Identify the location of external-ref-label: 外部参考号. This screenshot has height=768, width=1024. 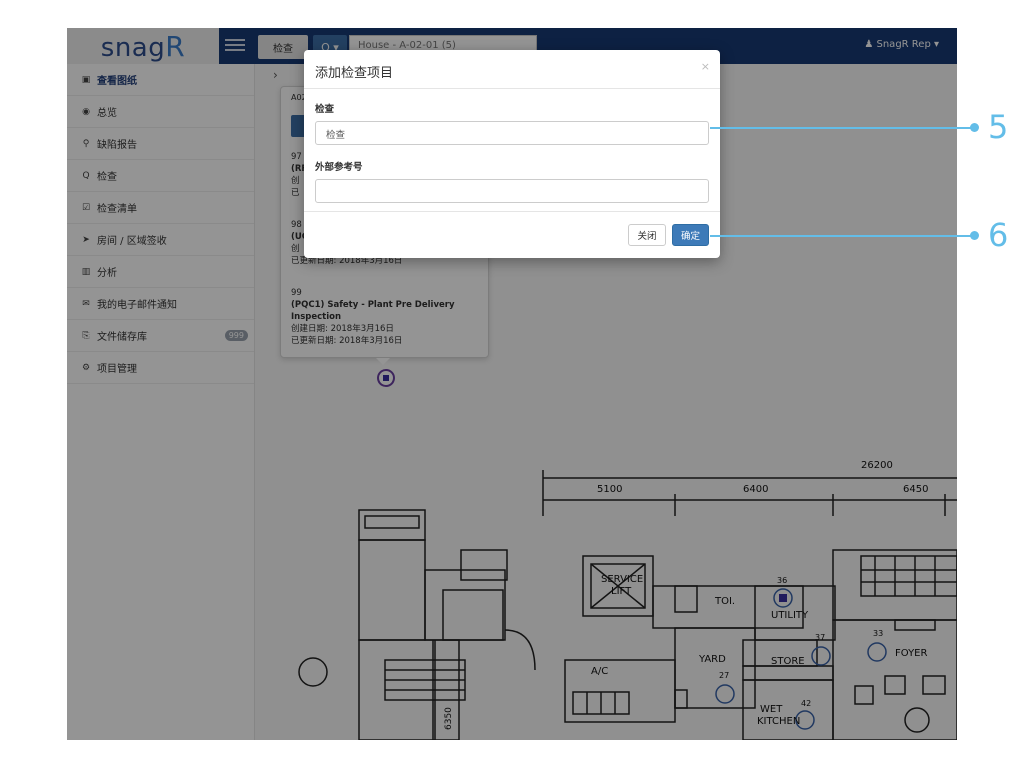
(339, 167).